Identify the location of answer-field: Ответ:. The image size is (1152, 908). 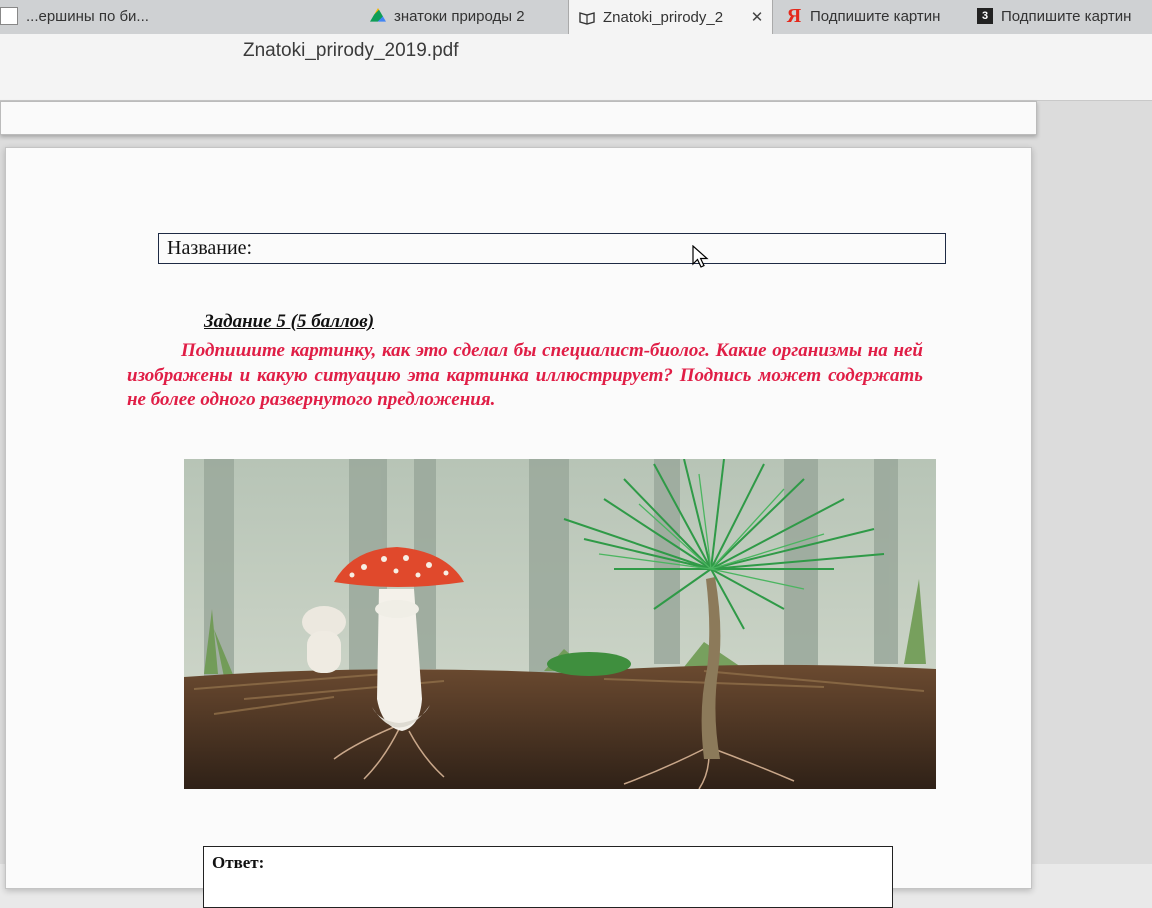
(548, 877).